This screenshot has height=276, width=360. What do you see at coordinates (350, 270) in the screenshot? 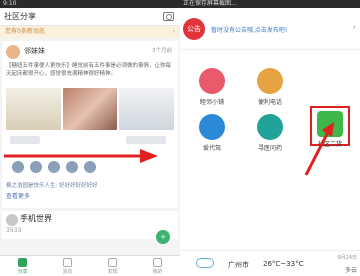
I see `weather-condition: 多云` at bounding box center [350, 270].